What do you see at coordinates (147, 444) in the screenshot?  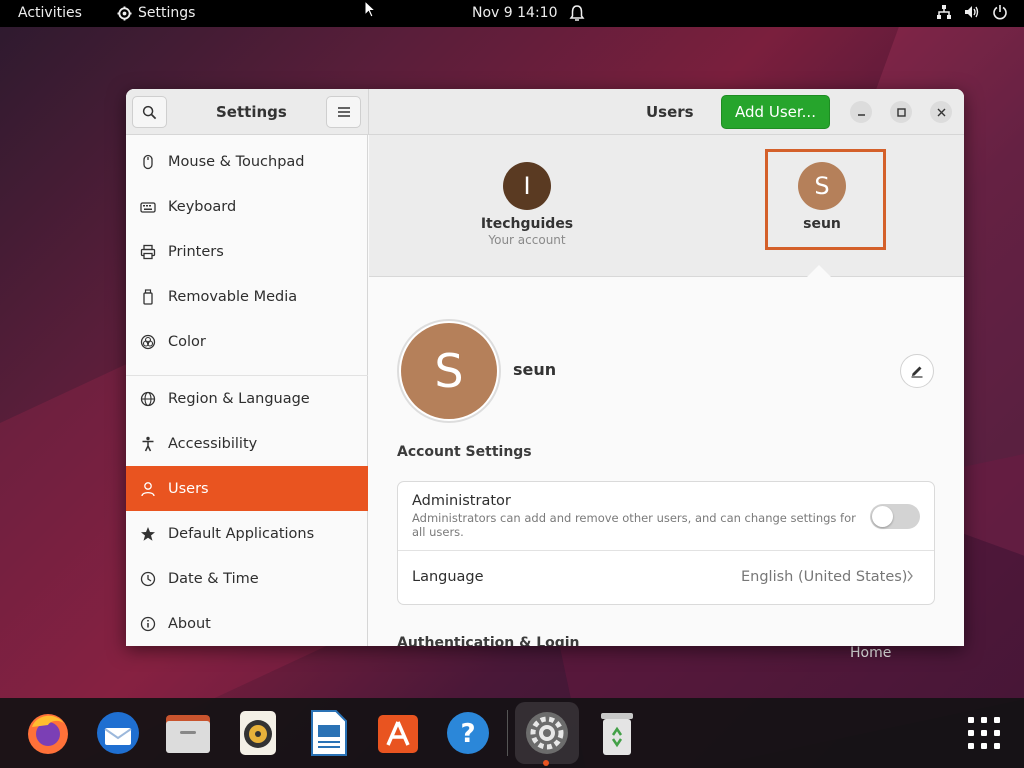 I see `accessibility-icon` at bounding box center [147, 444].